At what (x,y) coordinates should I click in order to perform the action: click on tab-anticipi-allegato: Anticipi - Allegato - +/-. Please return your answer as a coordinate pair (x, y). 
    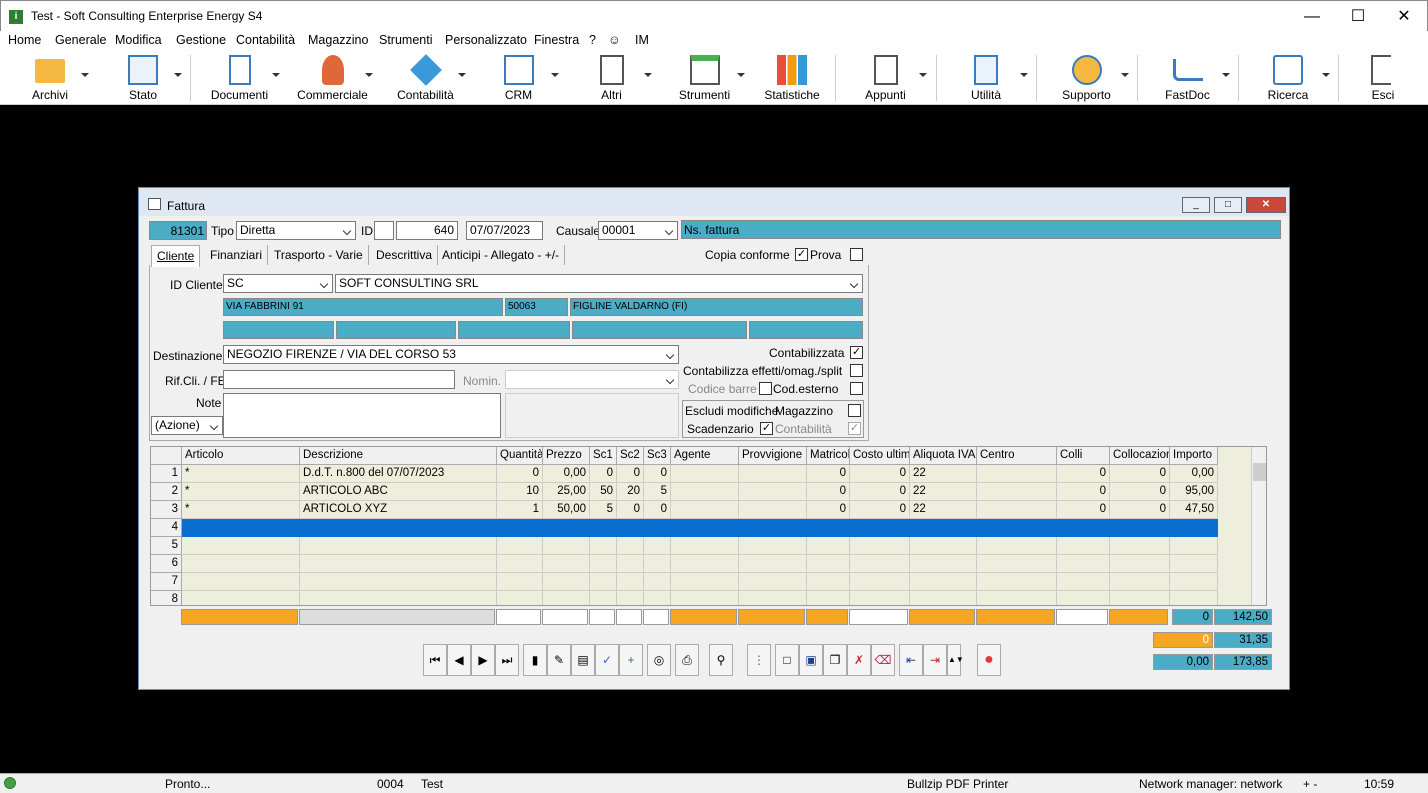
    Looking at the image, I should click on (501, 255).